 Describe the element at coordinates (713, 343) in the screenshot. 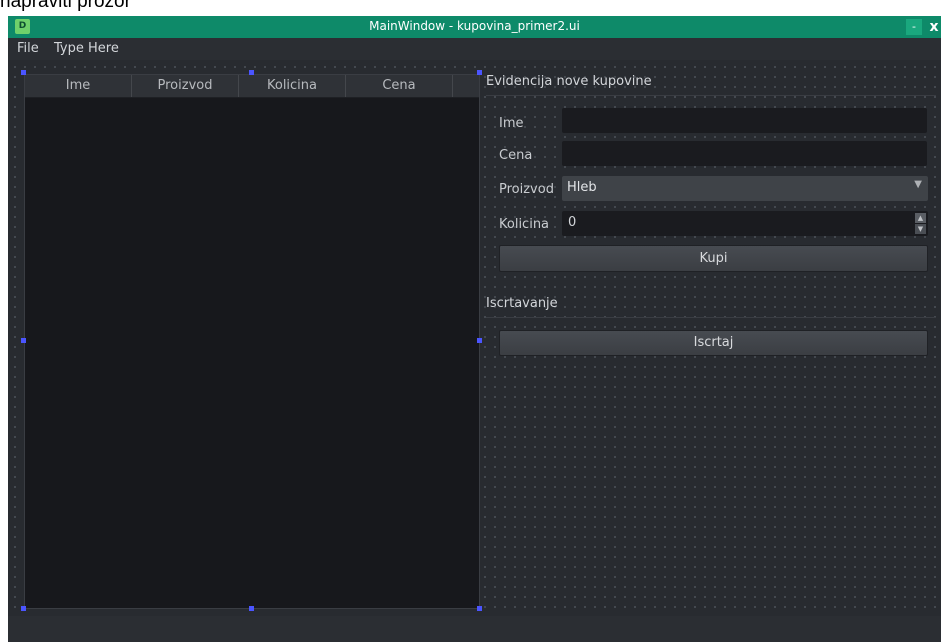

I see `iscrtaj-button: Iscrtaj` at that location.